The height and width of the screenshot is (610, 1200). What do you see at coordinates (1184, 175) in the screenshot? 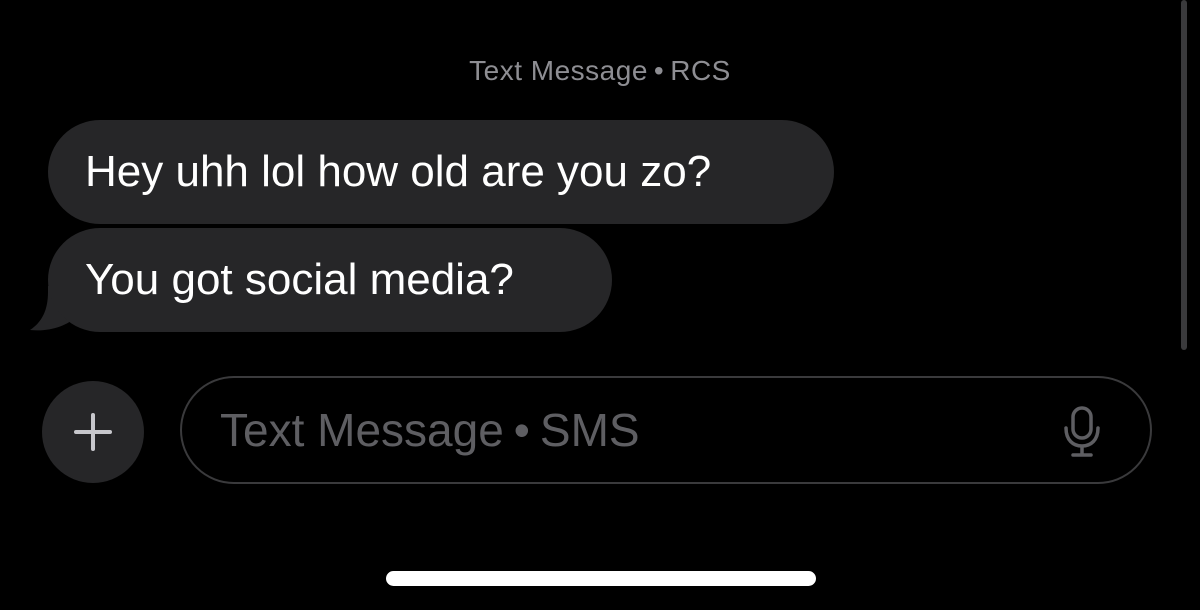
I see `scrollbar` at bounding box center [1184, 175].